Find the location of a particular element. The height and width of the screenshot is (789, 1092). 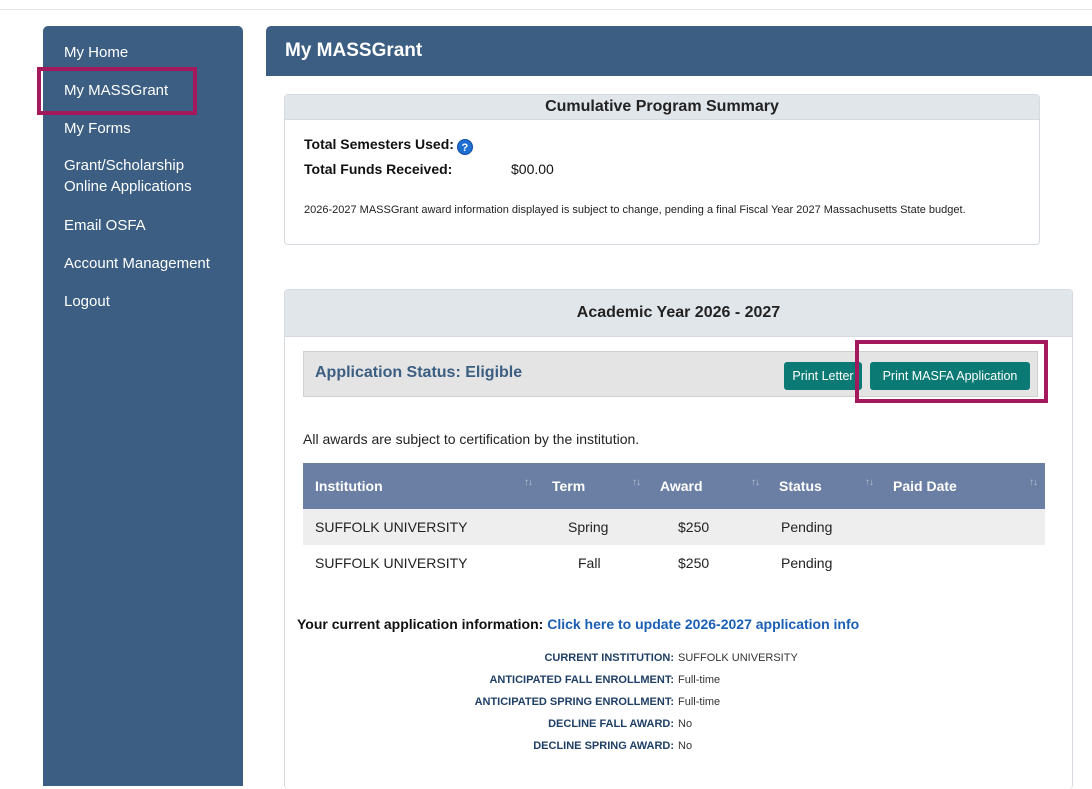

info-row-current-institution: CURRENT INSTITUTION: SUFFOLK UNIVERSITY is located at coordinates (679, 660).